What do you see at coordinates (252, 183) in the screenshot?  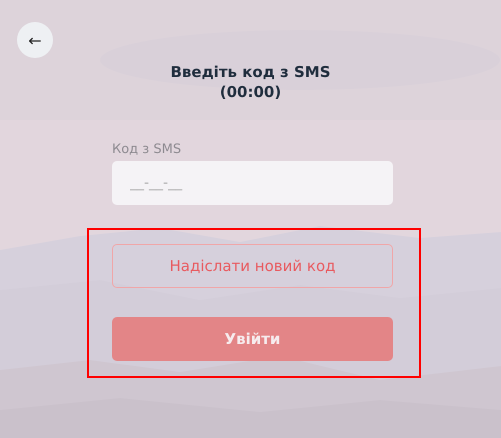 I see `sms-code-field: __-__-__` at bounding box center [252, 183].